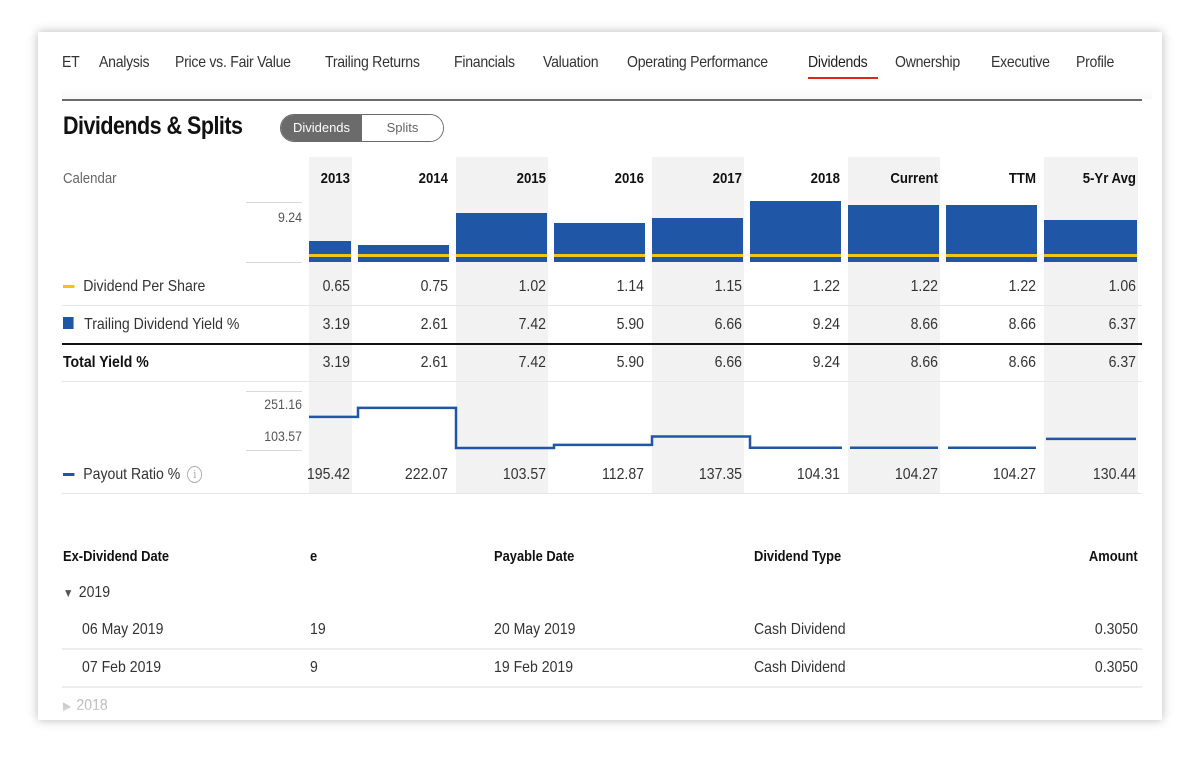 Image resolution: width=1200 pixels, height=778 pixels. Describe the element at coordinates (233, 63) in the screenshot. I see `nav-tab-price-vs-fair-value: Price vs. Fair Value` at that location.